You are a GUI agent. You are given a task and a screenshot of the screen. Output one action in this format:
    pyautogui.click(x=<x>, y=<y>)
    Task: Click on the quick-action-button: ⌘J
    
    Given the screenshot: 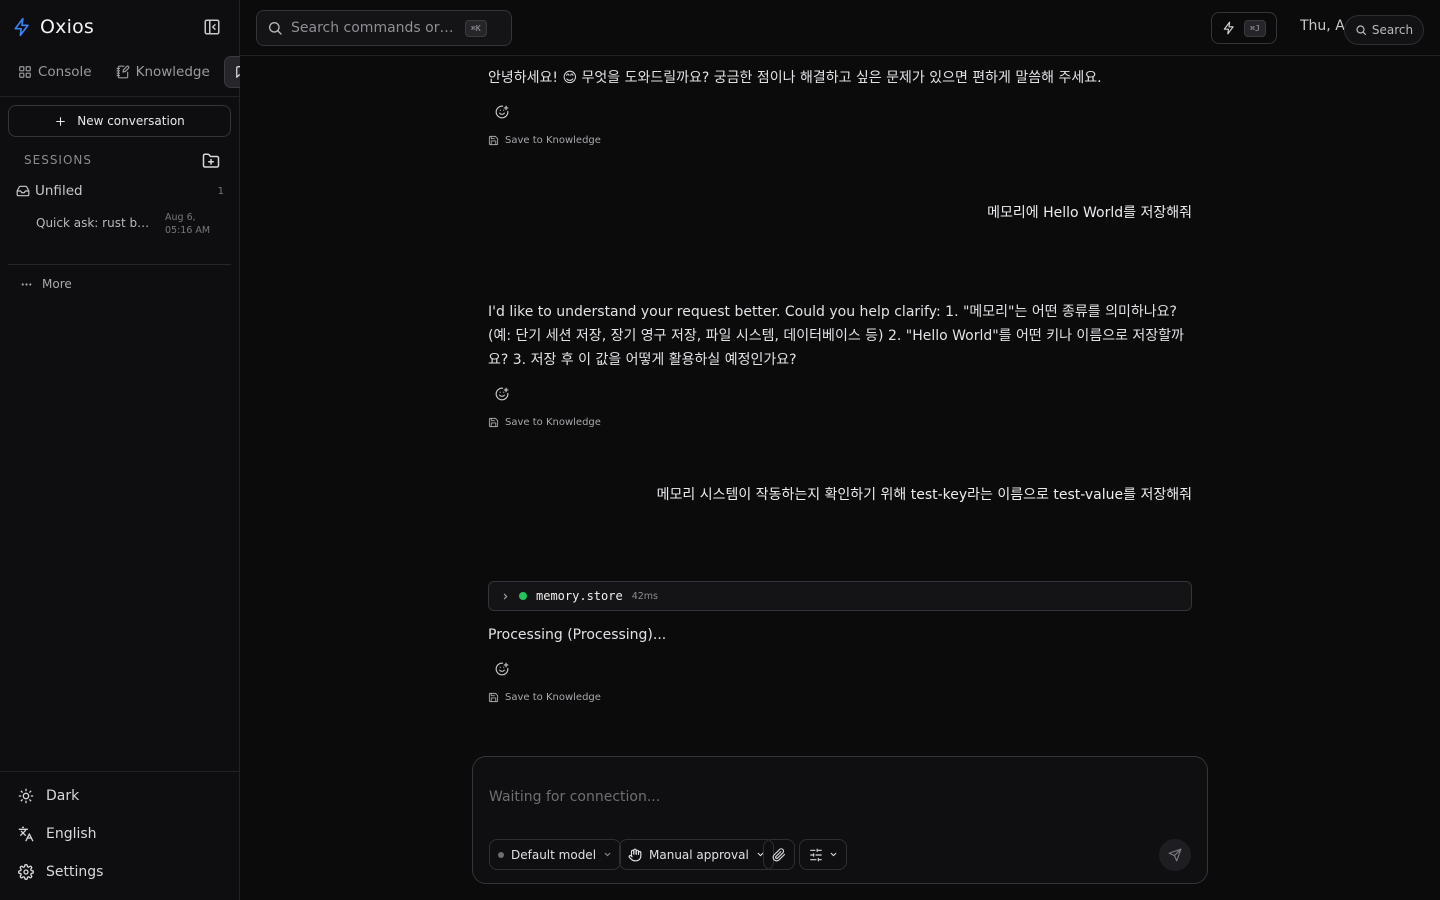 What is the action you would take?
    pyautogui.click(x=1244, y=28)
    